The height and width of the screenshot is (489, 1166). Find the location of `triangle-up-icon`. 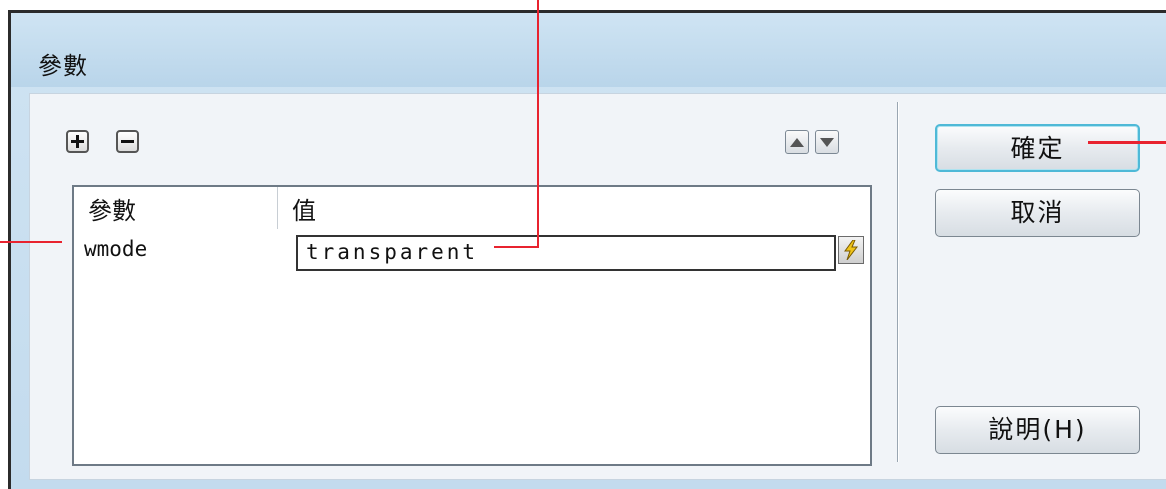

triangle-up-icon is located at coordinates (797, 142).